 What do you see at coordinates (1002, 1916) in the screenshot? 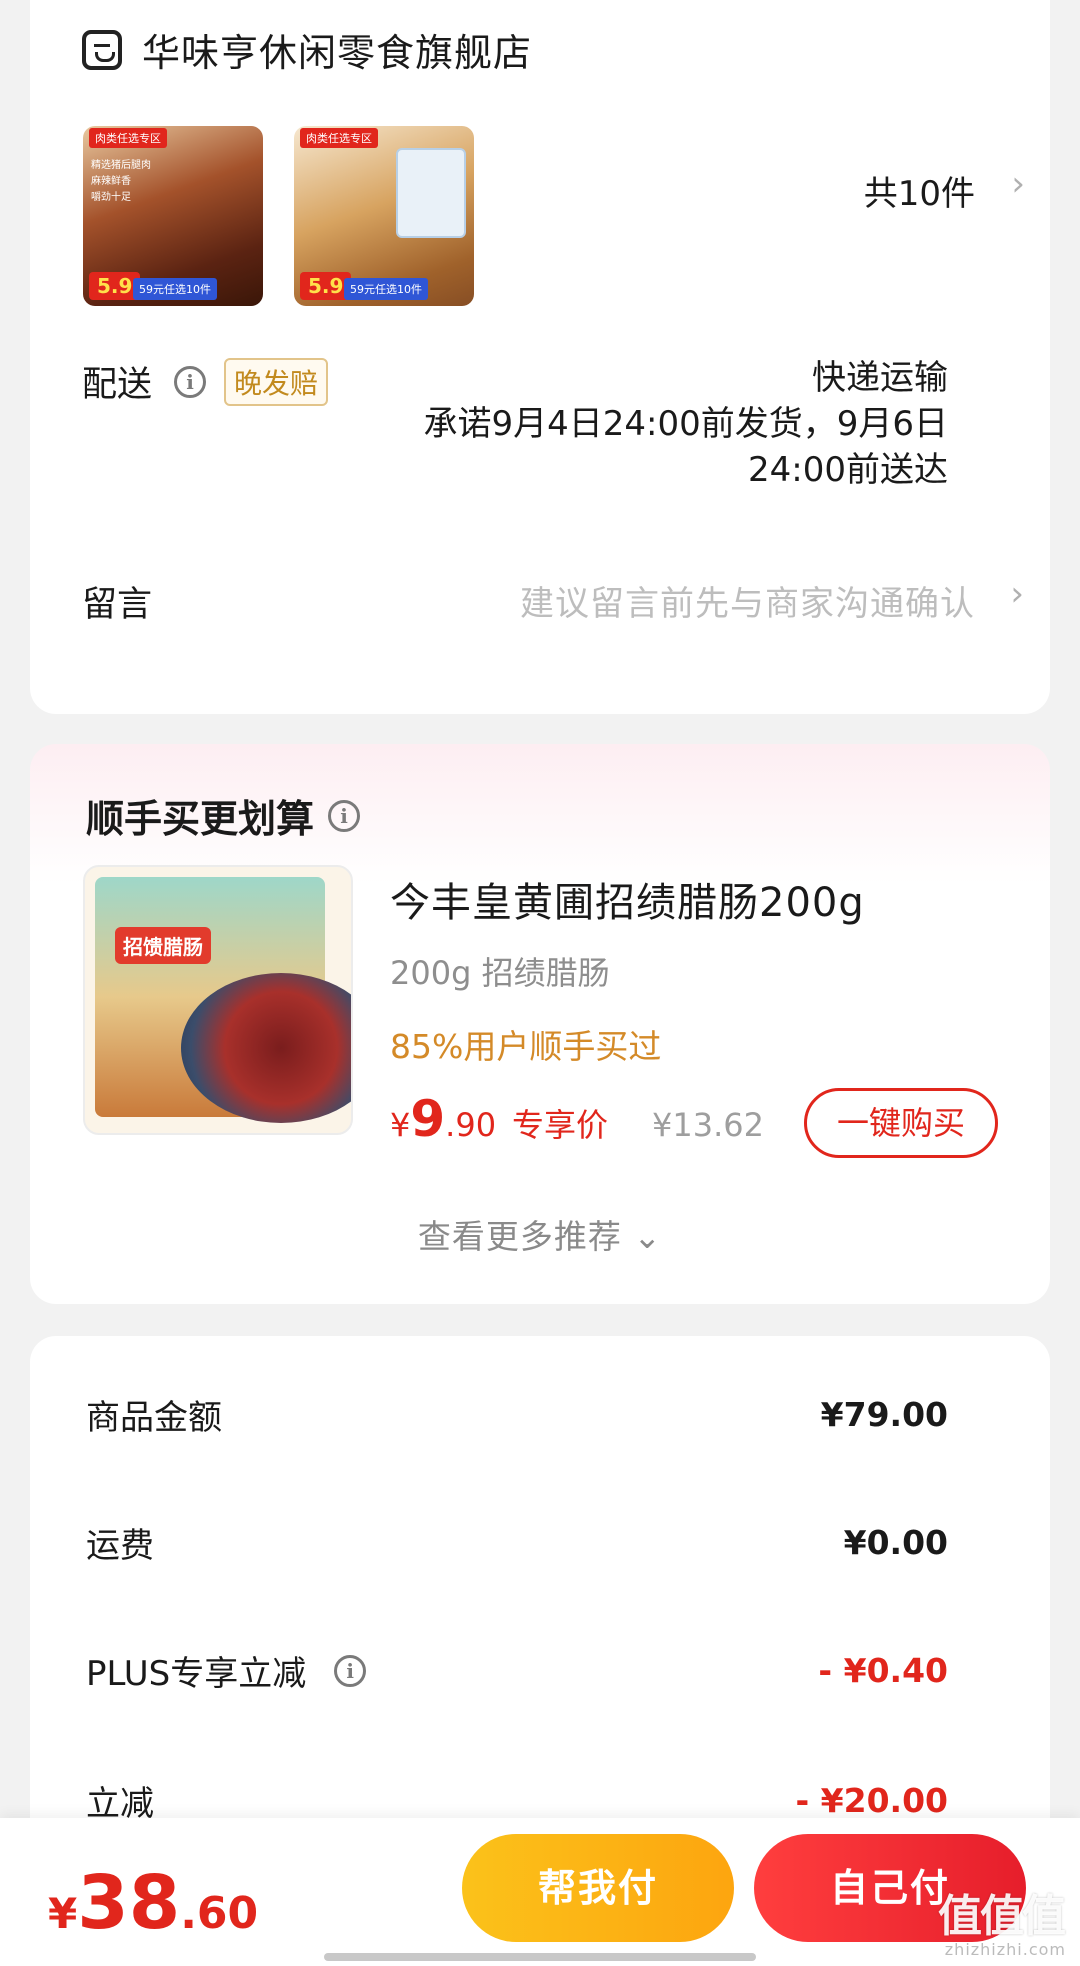
I see `watermark-logo: 值值值` at bounding box center [1002, 1916].